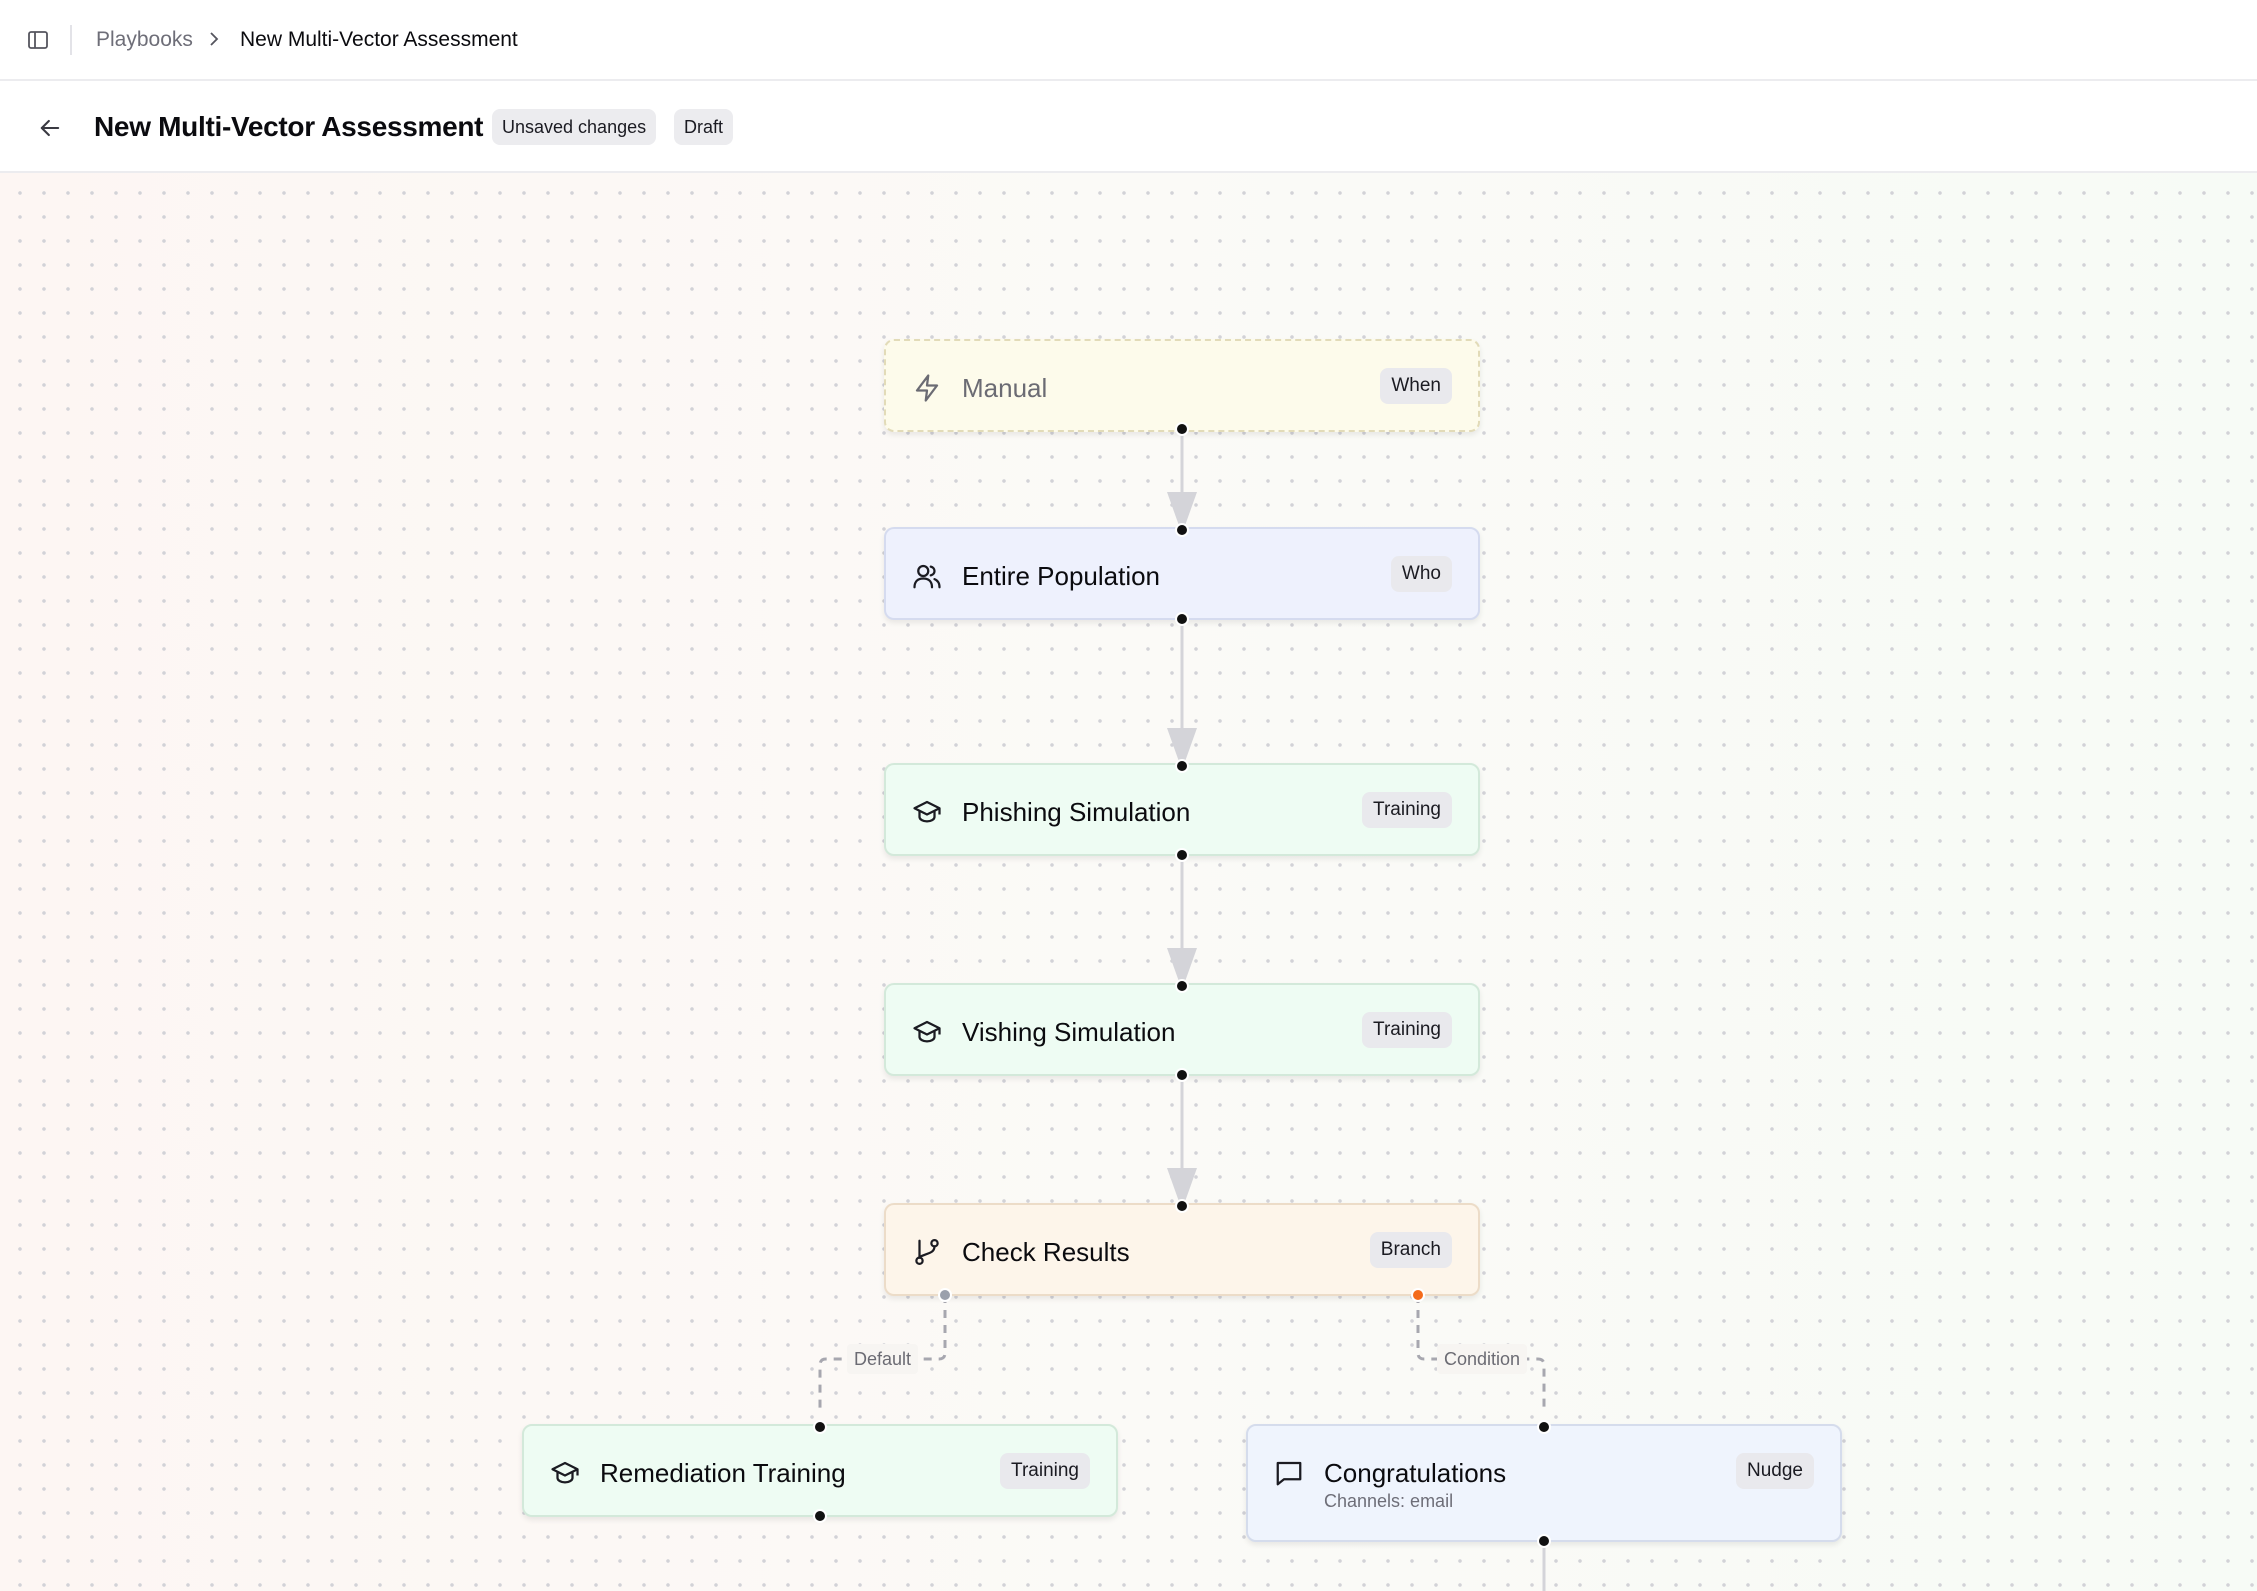  Describe the element at coordinates (883, 1359) in the screenshot. I see `edge-label-default: Default` at that location.